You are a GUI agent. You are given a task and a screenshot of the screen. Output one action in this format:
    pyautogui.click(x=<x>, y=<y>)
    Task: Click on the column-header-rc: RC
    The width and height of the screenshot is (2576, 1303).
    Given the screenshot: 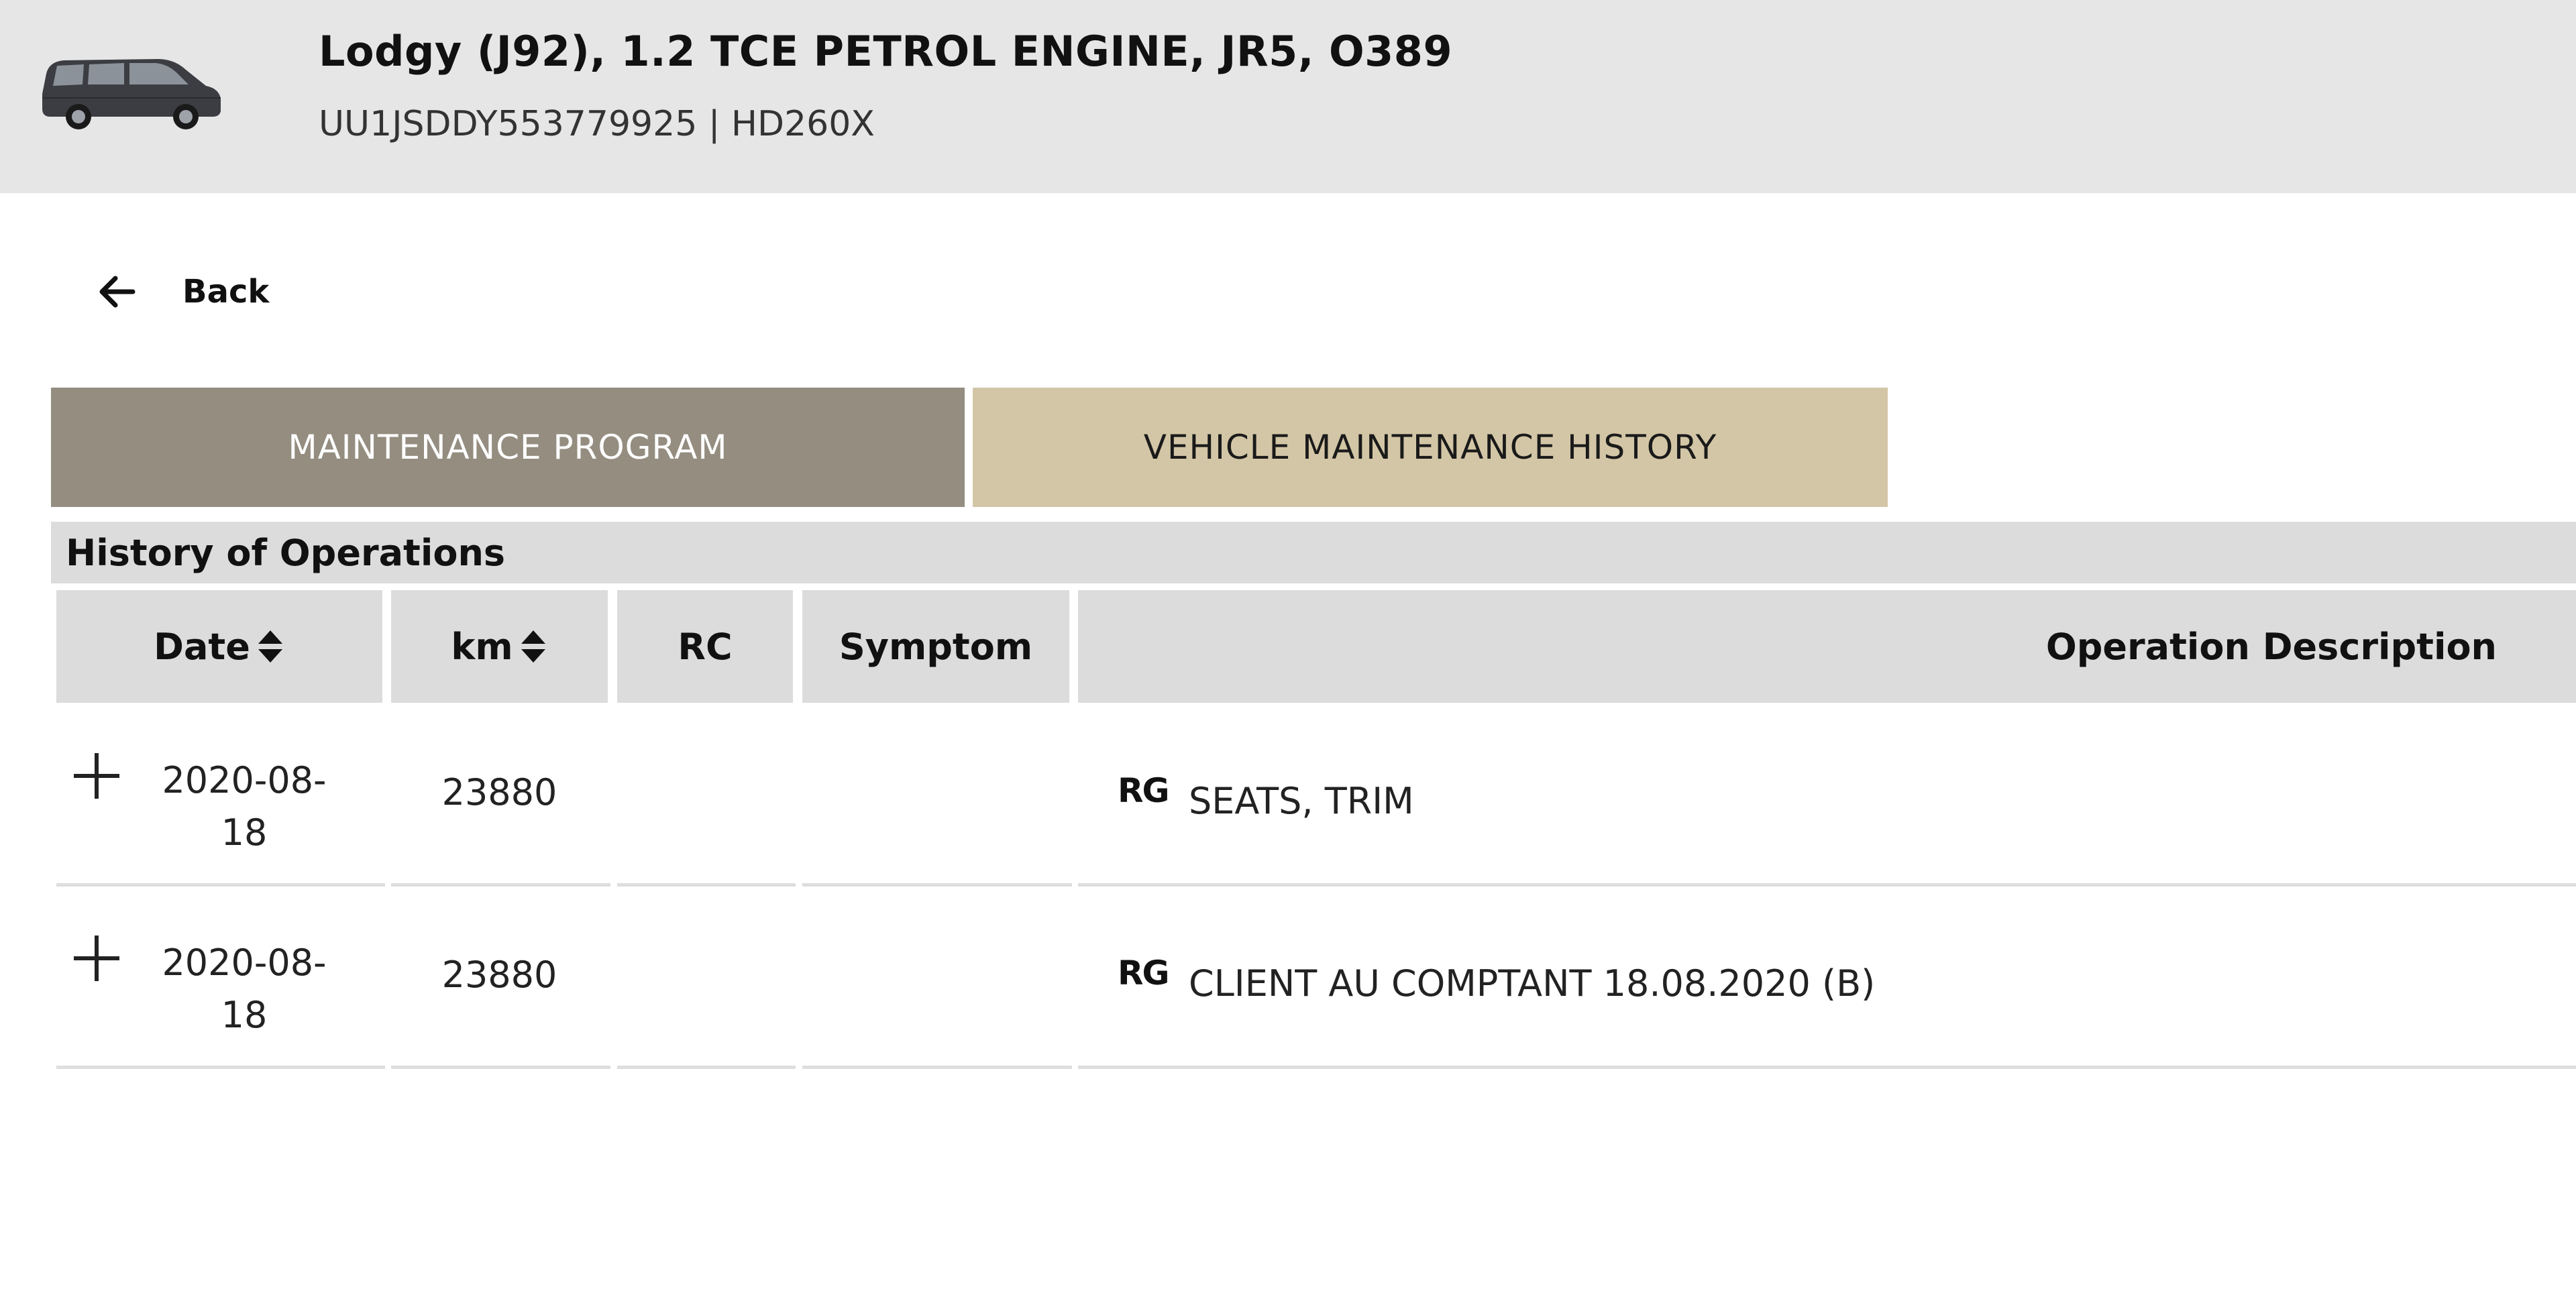 What is the action you would take?
    pyautogui.click(x=705, y=646)
    